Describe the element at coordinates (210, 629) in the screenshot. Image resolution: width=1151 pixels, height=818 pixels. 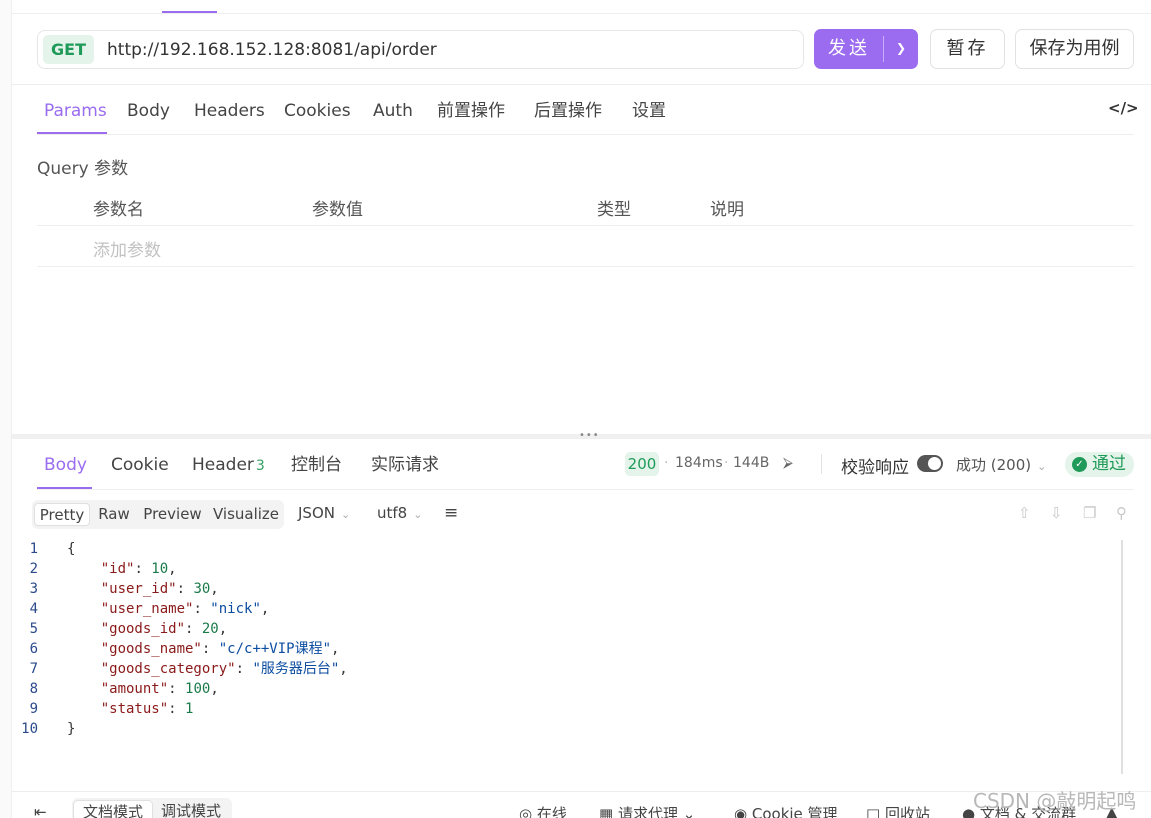
I see `json-value: 20` at that location.